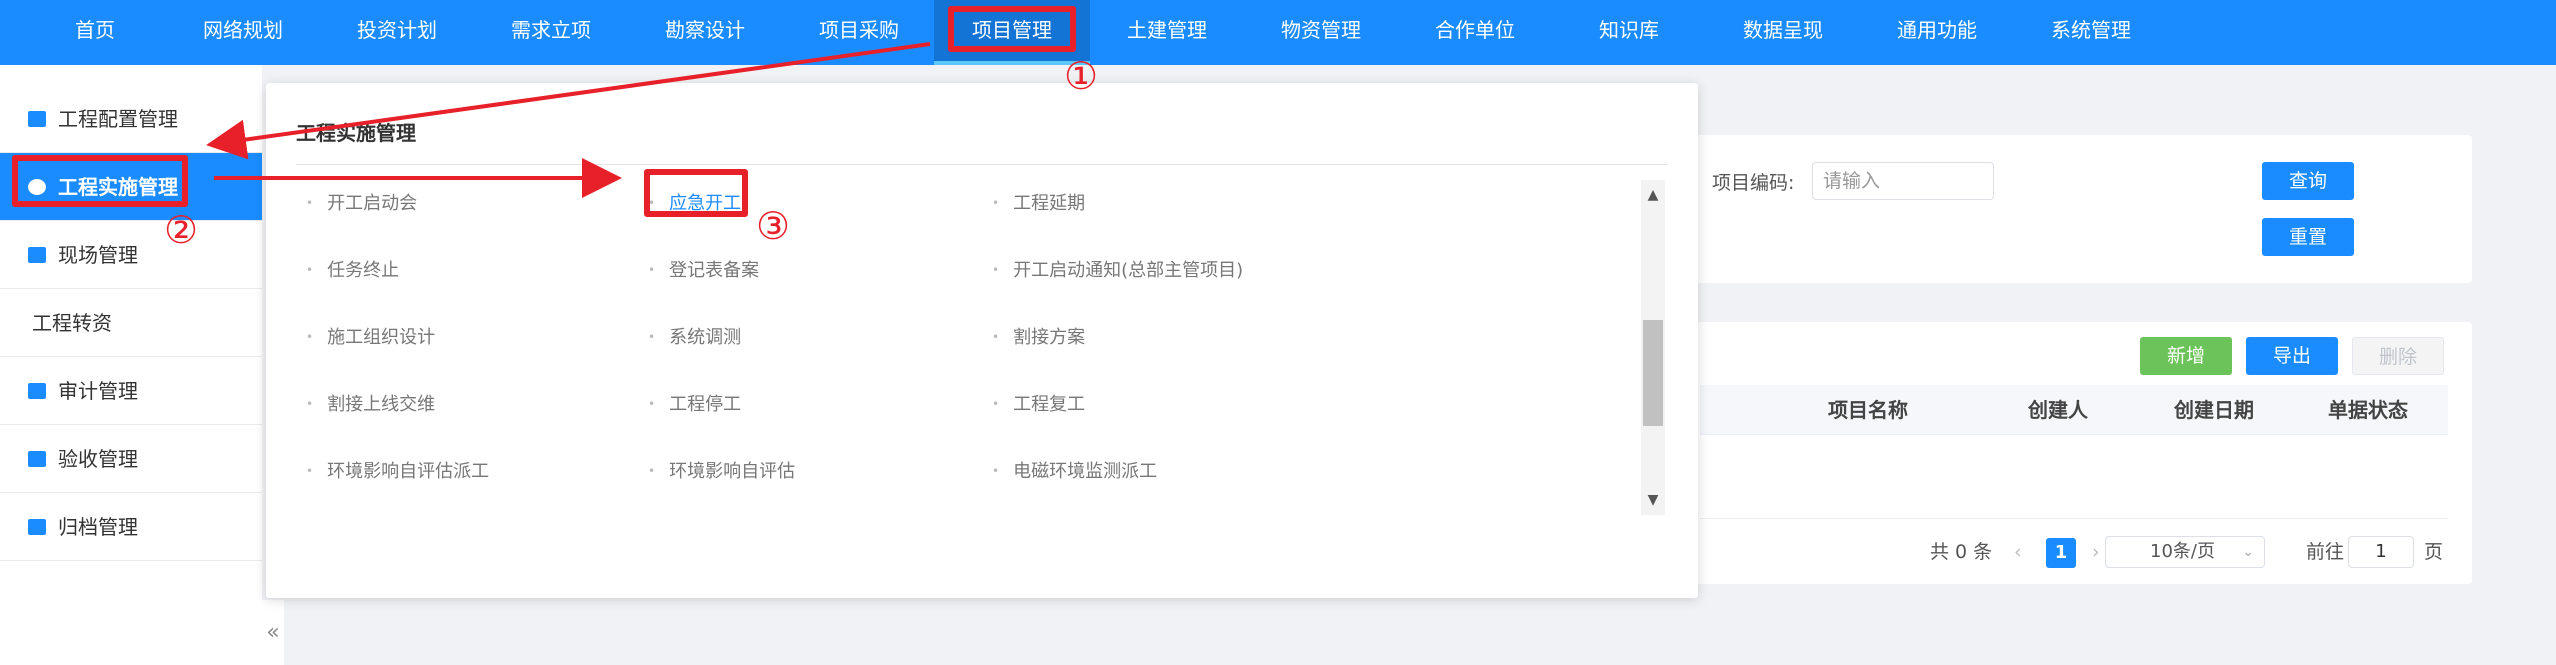 The image size is (2556, 665). I want to click on arrow-step1-to-step2, so click(568, 101).